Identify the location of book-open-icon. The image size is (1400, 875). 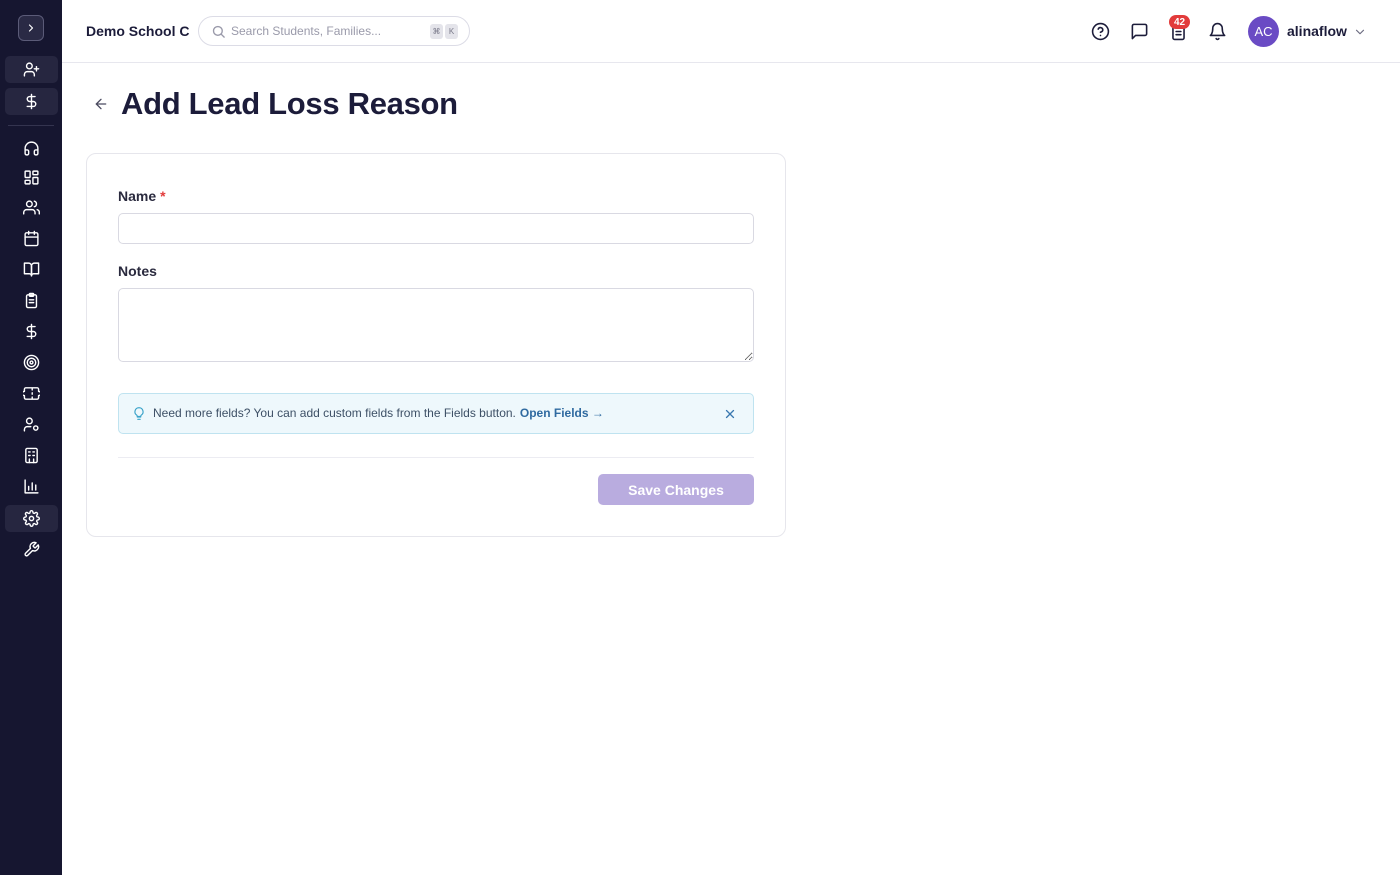
(31, 269).